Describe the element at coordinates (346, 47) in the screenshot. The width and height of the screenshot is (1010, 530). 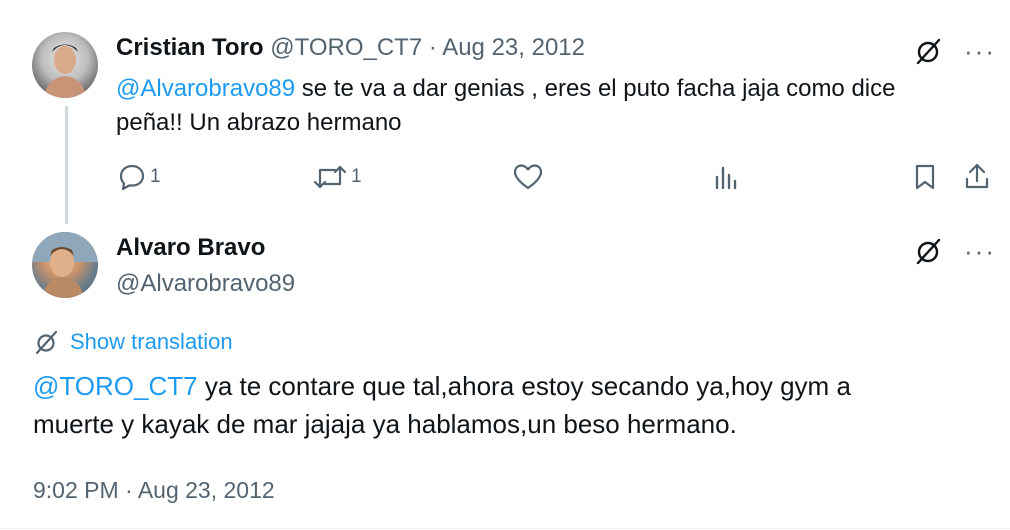
I see `author-handle: @TORO_CT7` at that location.